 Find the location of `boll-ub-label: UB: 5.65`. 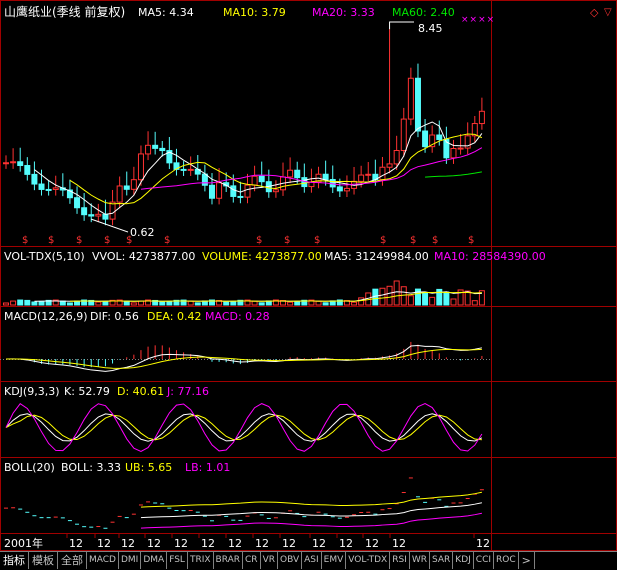

boll-ub-label: UB: 5.65 is located at coordinates (149, 467).